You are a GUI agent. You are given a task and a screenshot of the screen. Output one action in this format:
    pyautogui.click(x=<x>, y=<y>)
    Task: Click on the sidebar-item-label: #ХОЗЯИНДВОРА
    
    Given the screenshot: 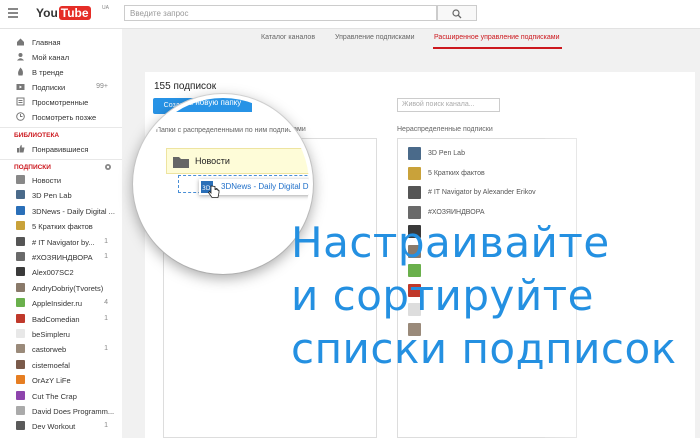 What is the action you would take?
    pyautogui.click(x=62, y=257)
    